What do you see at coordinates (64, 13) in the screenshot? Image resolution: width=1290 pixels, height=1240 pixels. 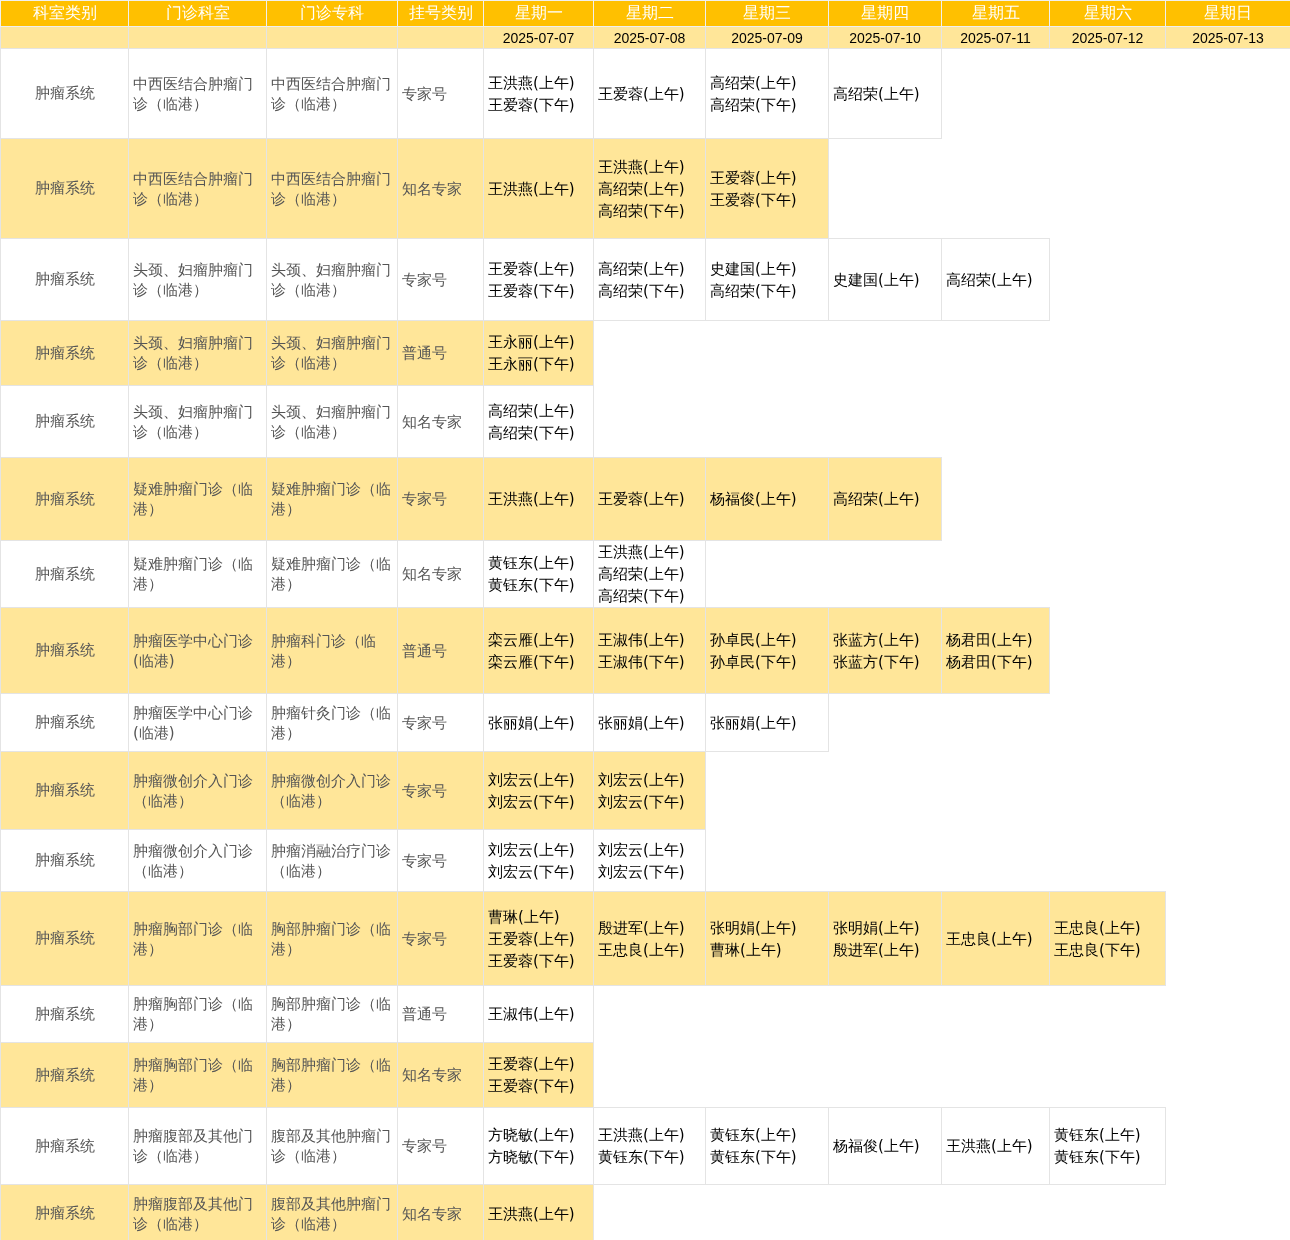 I see `column-header: 科室类别` at bounding box center [64, 13].